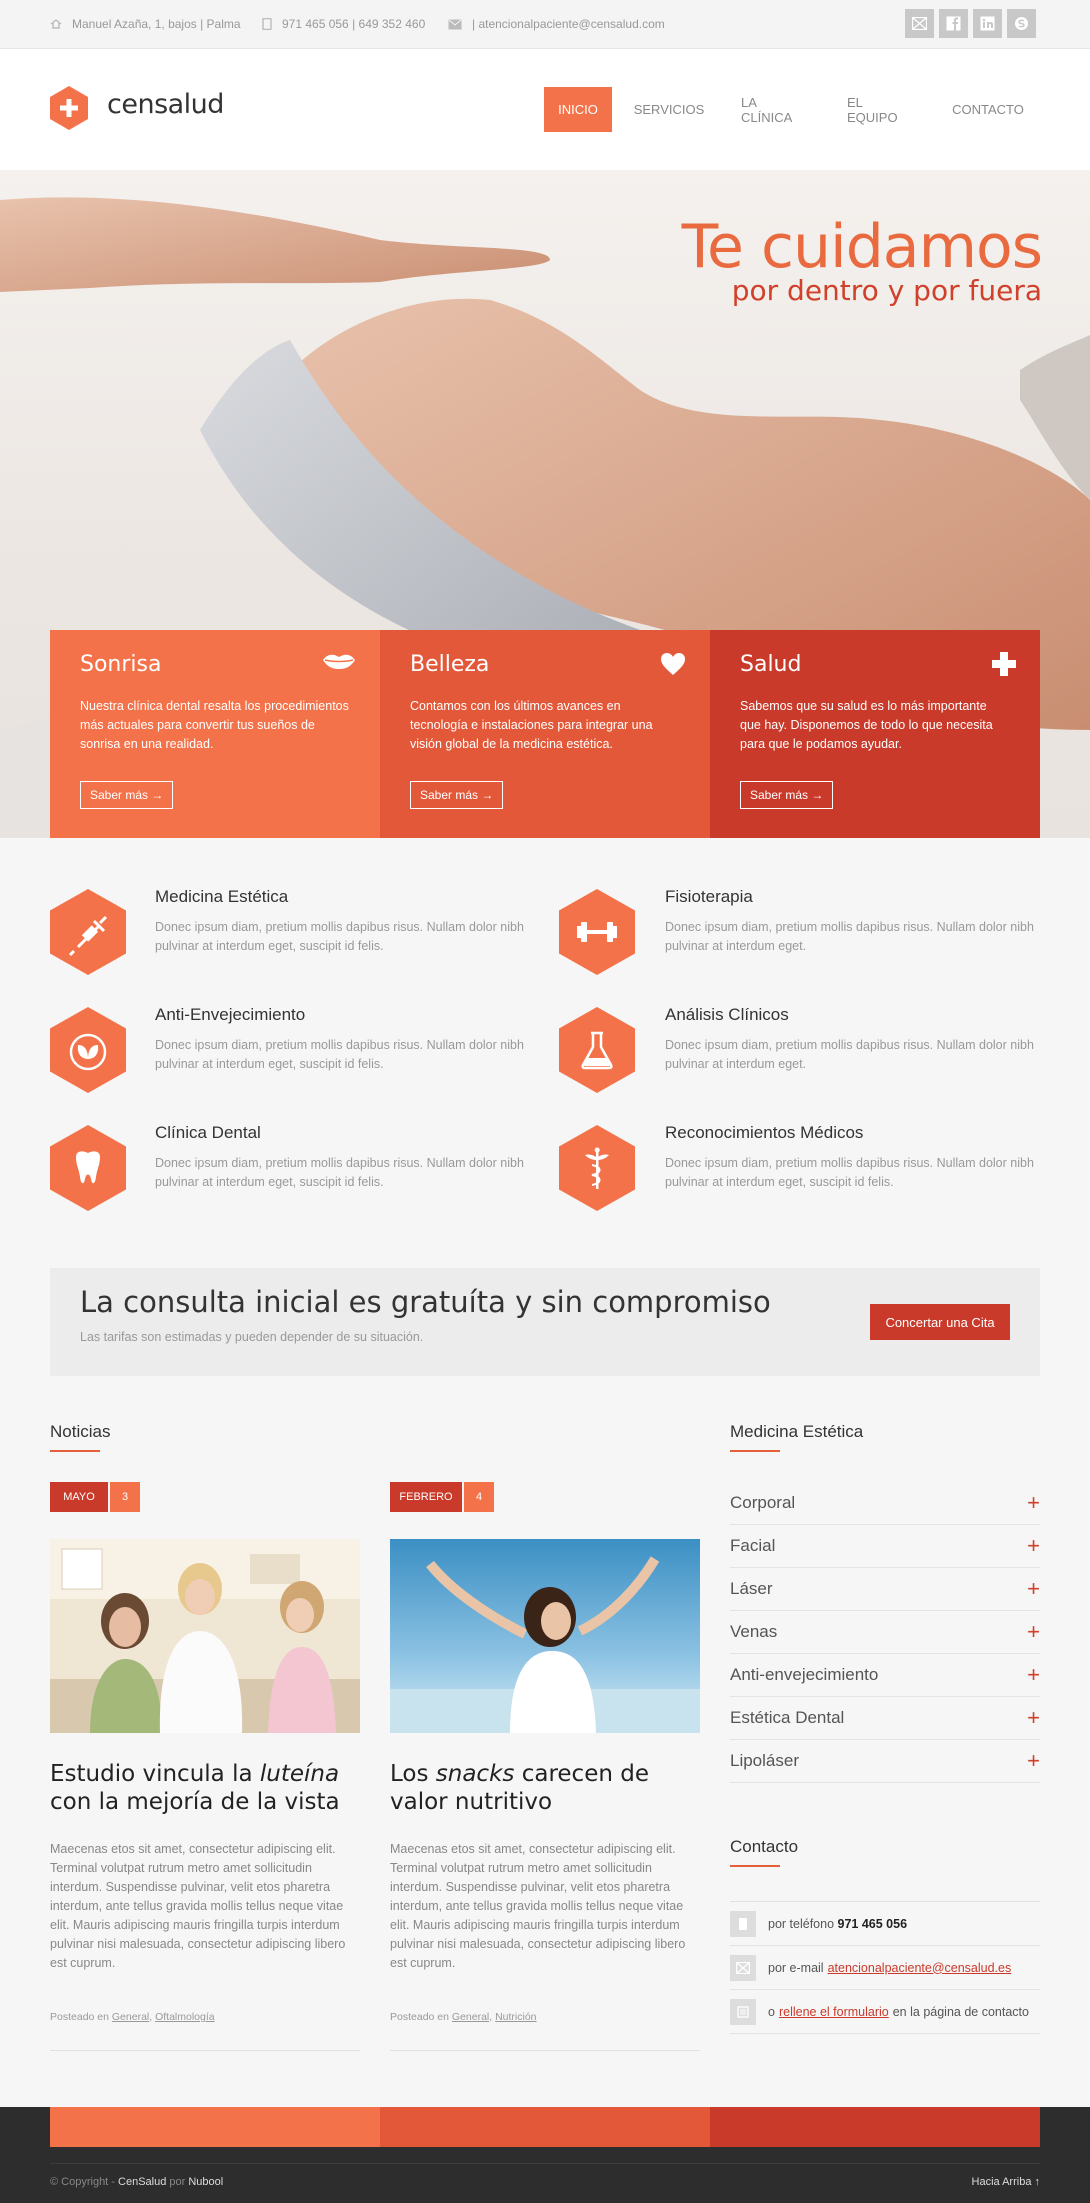 Image resolution: width=1090 pixels, height=2203 pixels. I want to click on box-title: Belleza, so click(450, 664).